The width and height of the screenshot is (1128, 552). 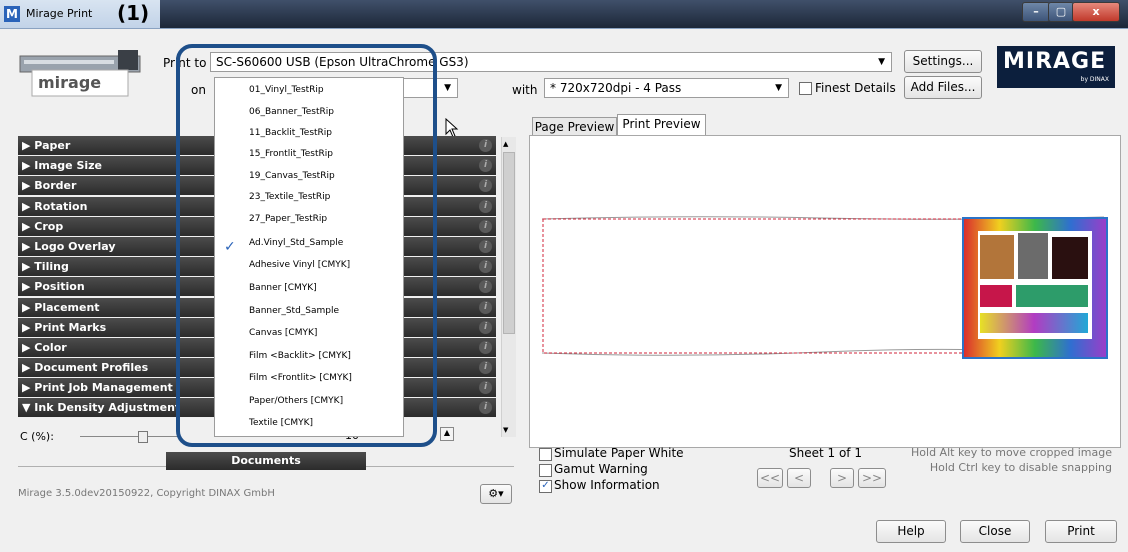 I want to click on section-label: Tiling, so click(x=51, y=267).